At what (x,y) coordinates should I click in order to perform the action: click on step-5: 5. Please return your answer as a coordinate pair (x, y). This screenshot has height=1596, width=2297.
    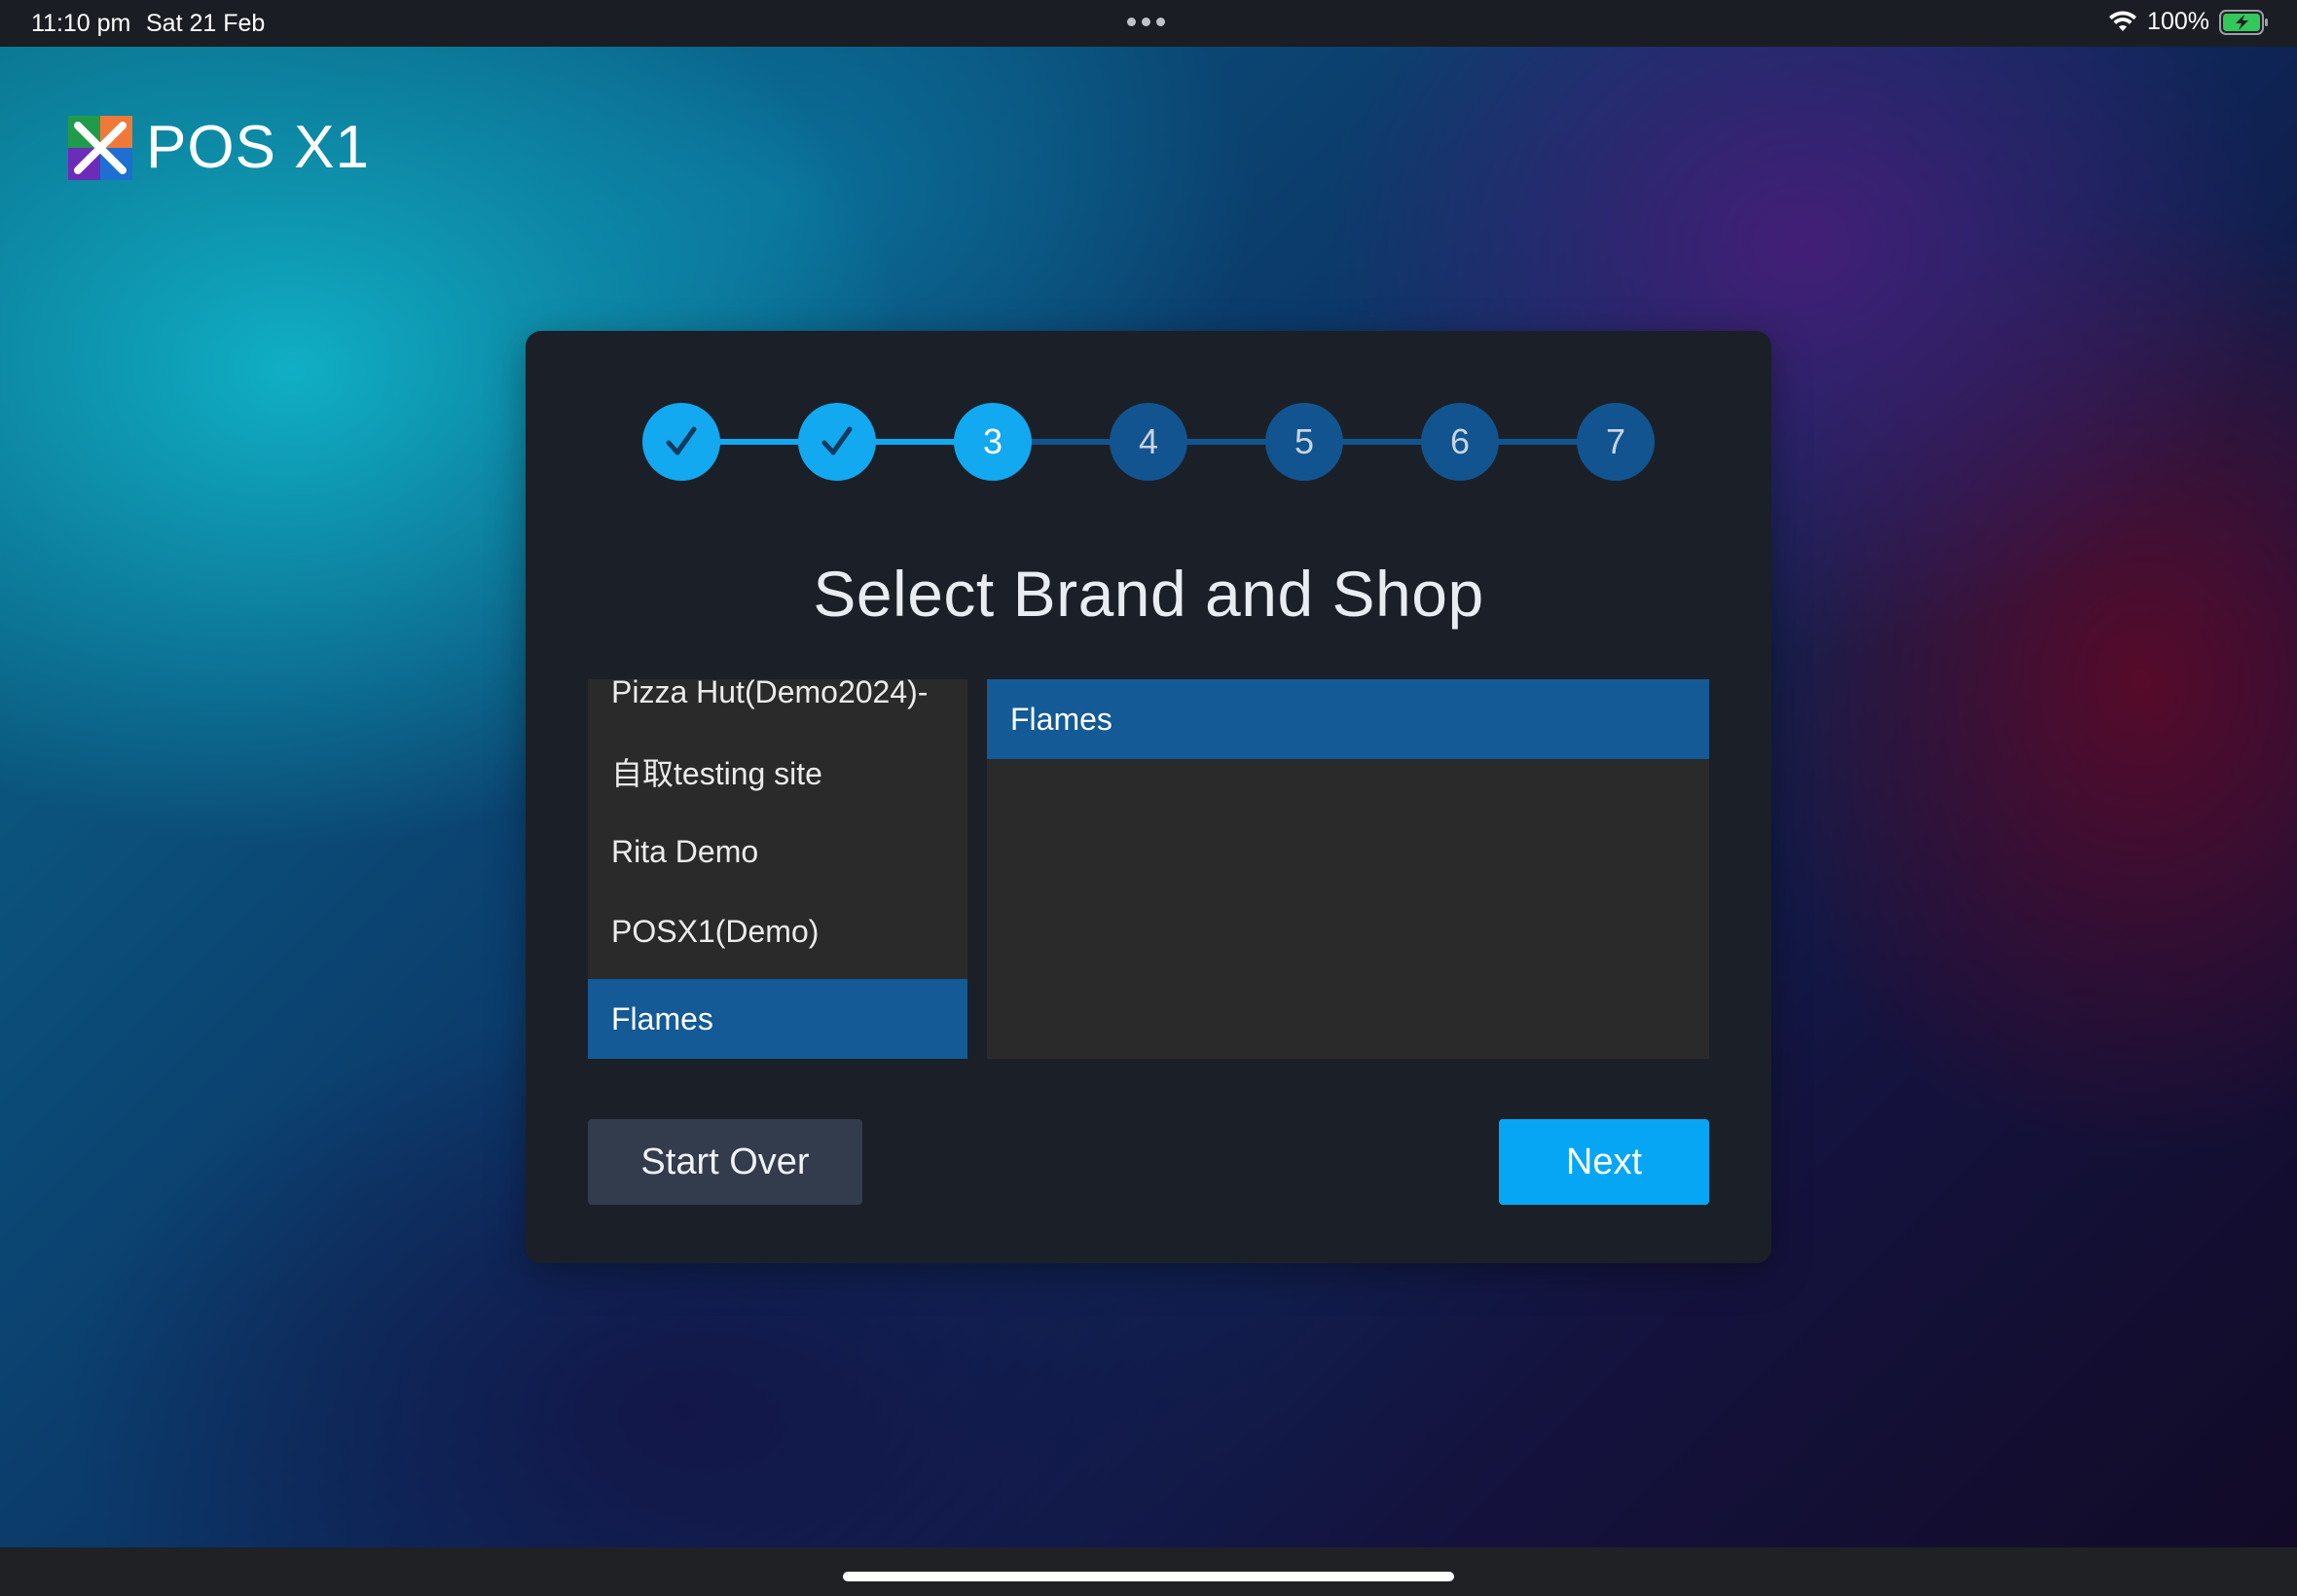
    Looking at the image, I should click on (1304, 442).